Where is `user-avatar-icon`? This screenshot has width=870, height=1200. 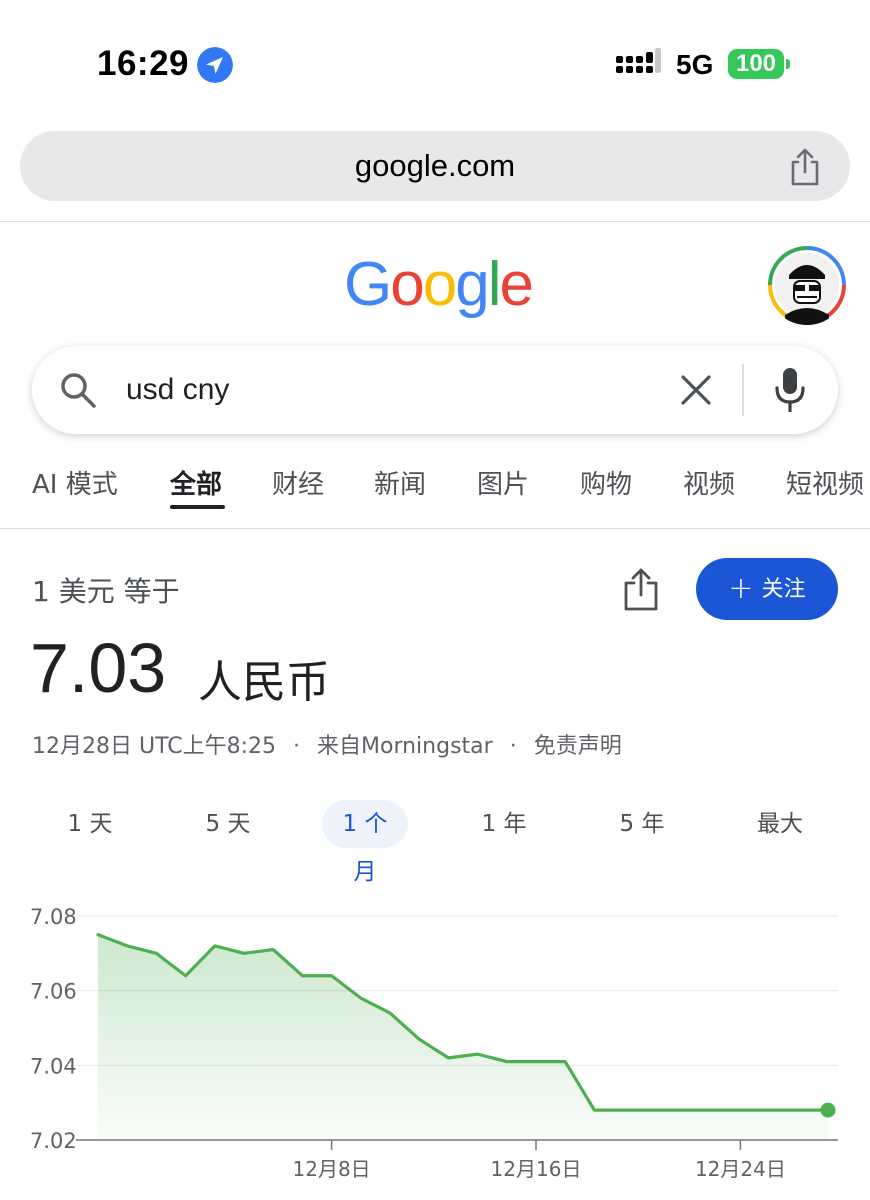
user-avatar-icon is located at coordinates (807, 285).